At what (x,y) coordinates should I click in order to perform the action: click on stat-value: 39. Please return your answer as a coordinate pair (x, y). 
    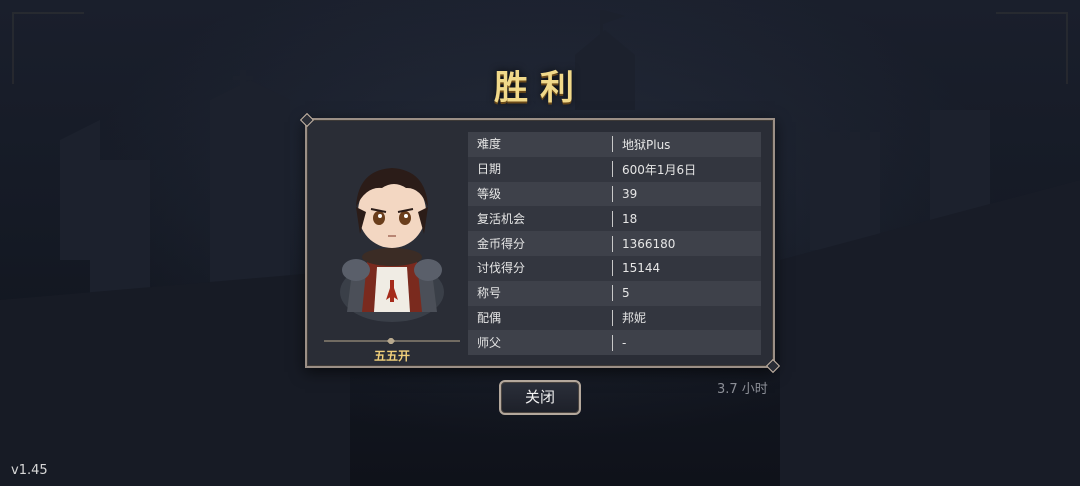
    Looking at the image, I should click on (630, 193).